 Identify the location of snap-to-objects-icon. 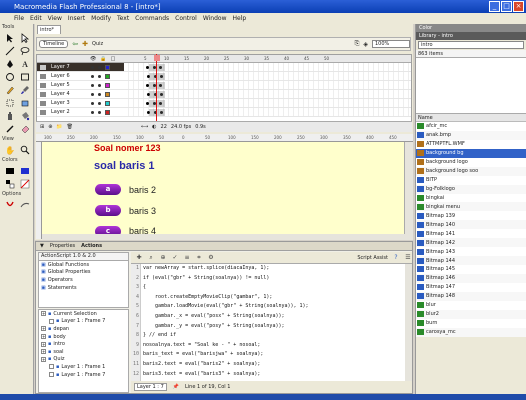
(10, 205).